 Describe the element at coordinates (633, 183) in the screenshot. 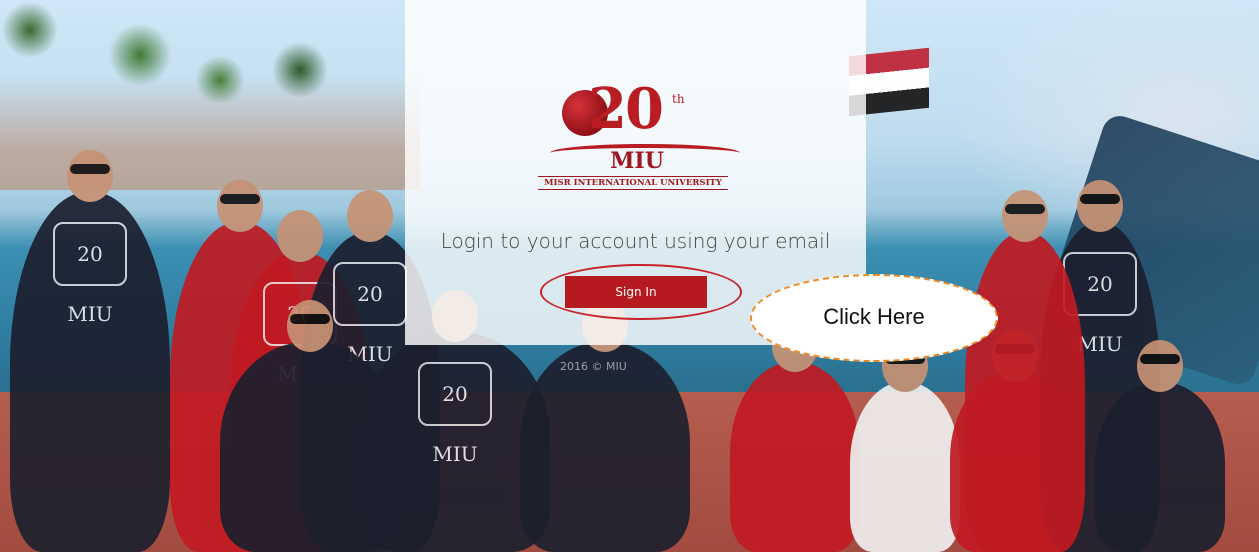

I see `logo-full-name: MISR INTERNATIONAL UNIVERSITY` at that location.